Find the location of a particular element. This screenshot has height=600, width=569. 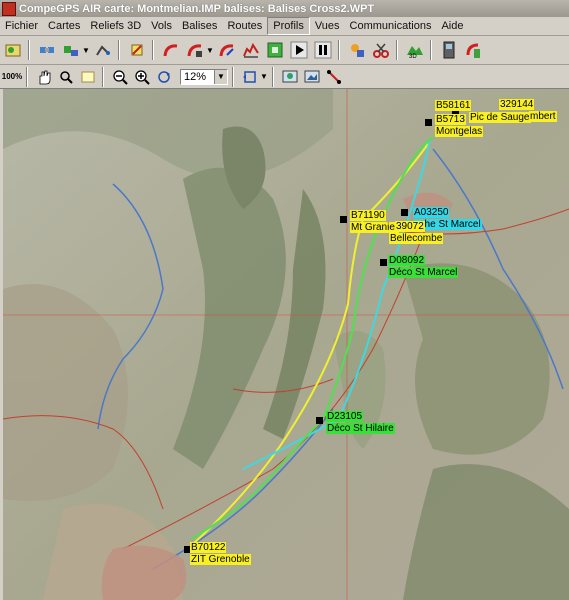

waypoint-label: Pic de Sauge is located at coordinates (500, 117).